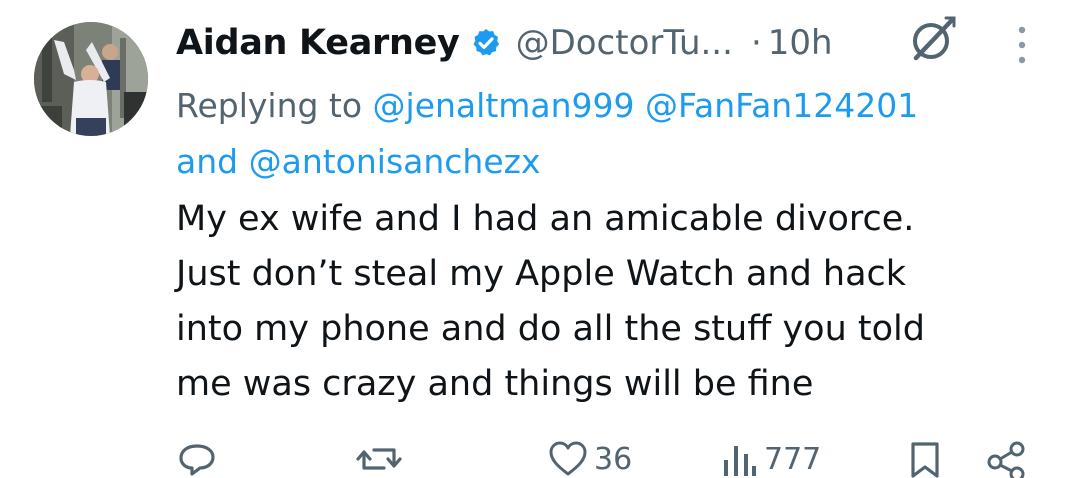 This screenshot has height=478, width=1080. What do you see at coordinates (541, 274) in the screenshot?
I see `tweet-text-line: Just don’t steal my Apple Watch and hack` at bounding box center [541, 274].